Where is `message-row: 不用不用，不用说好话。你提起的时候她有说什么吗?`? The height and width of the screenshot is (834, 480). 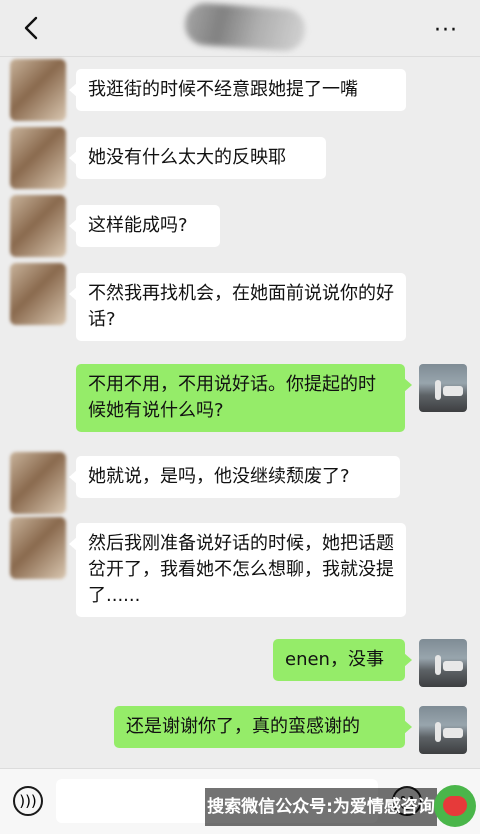
message-row: 不用不用，不用说好话。你提起的时候她有说什么吗? is located at coordinates (240, 399).